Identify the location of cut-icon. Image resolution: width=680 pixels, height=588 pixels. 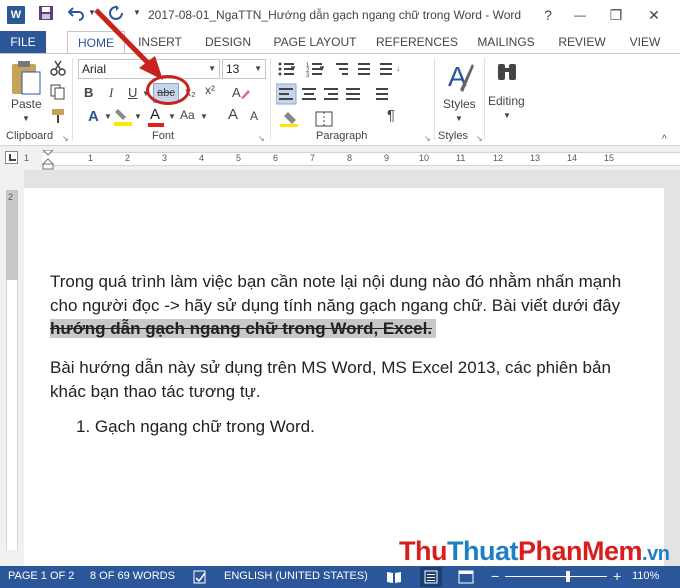
(58, 68).